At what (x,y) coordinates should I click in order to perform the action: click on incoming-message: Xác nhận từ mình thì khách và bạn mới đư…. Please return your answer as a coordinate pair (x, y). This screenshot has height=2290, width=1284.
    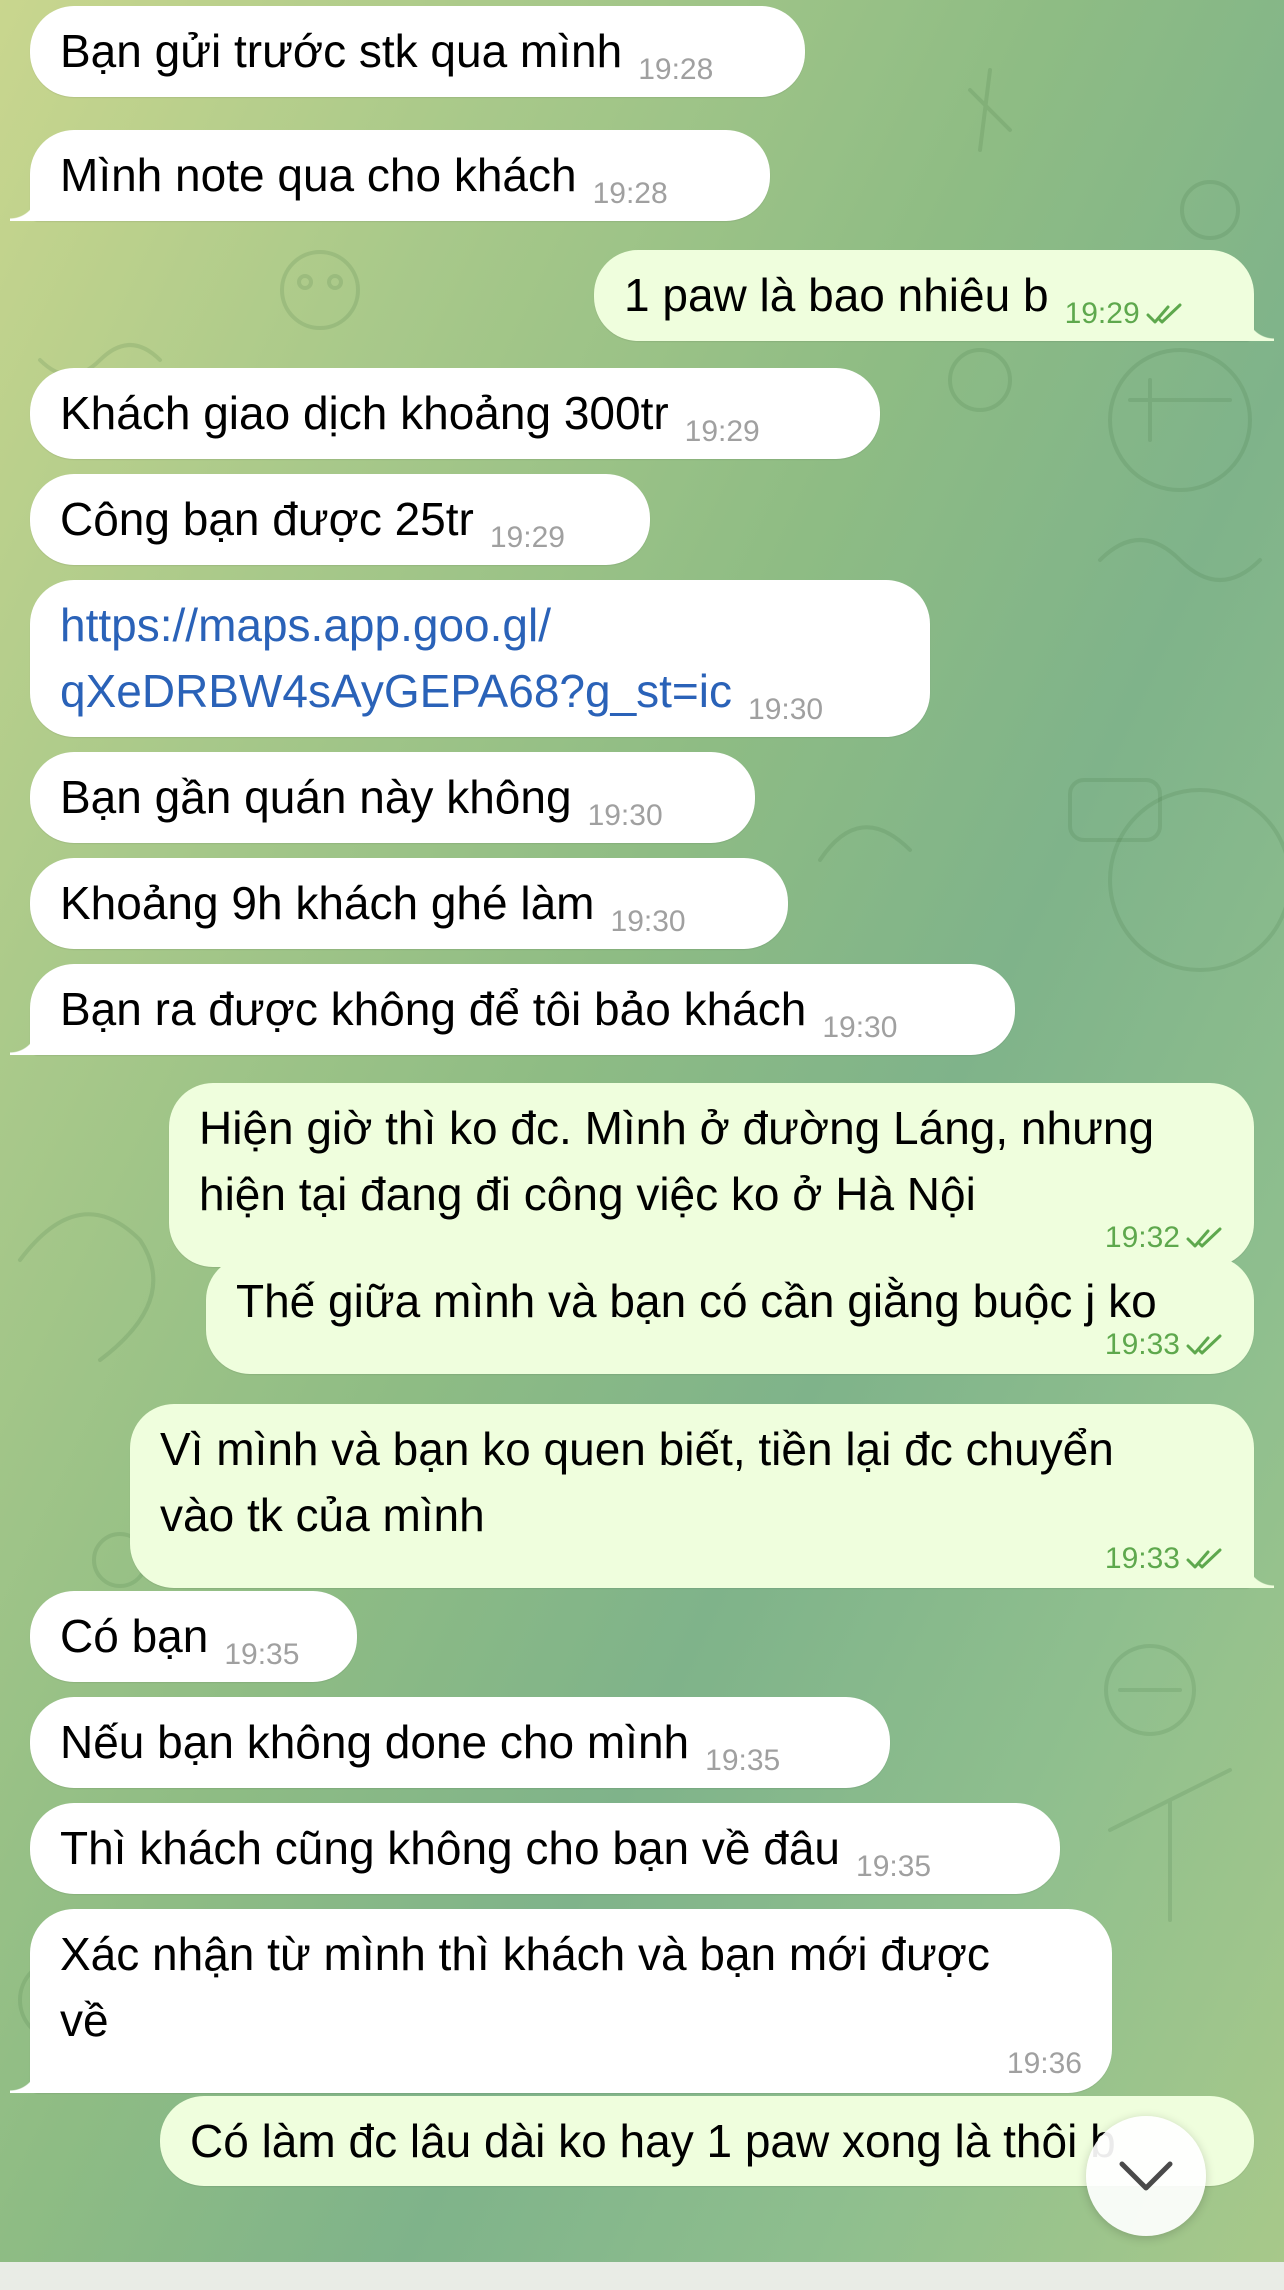
    Looking at the image, I should click on (561, 2001).